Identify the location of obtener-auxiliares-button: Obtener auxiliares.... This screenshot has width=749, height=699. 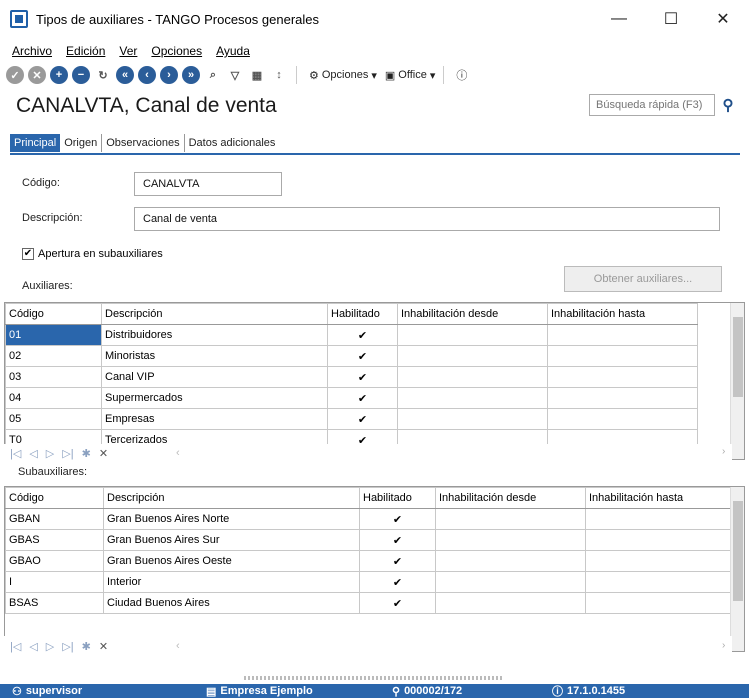
(643, 279).